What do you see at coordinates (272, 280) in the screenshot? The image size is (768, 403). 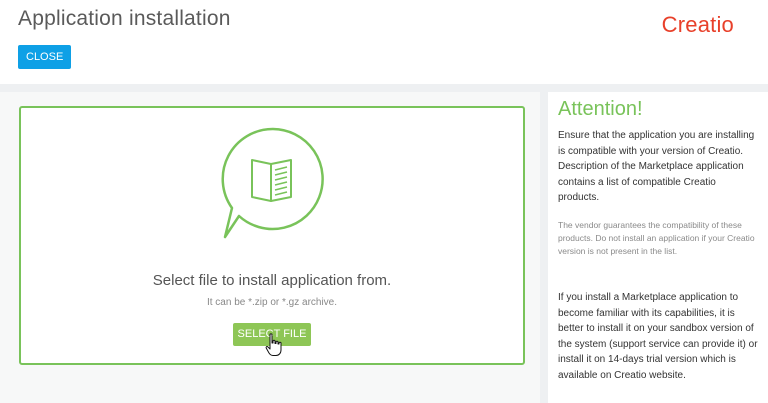 I see `select-file-title: Select file to install application from.` at bounding box center [272, 280].